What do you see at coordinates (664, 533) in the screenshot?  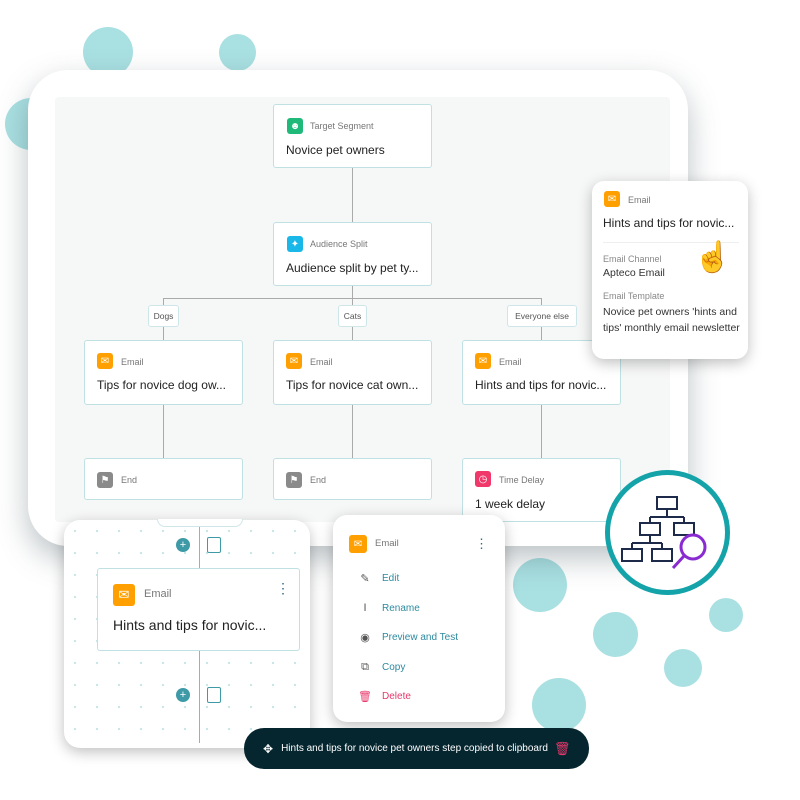 I see `hierarchy-search-icon` at bounding box center [664, 533].